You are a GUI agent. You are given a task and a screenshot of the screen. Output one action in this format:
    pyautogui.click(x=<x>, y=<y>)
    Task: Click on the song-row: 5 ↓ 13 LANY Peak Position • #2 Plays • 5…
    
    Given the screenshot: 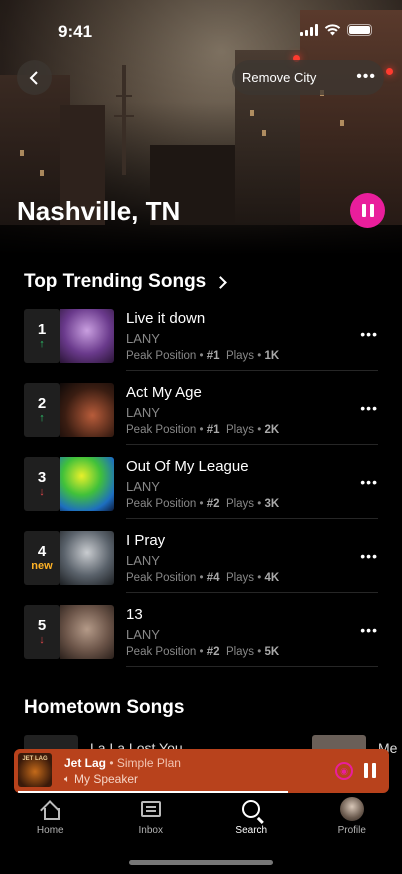 What is the action you would take?
    pyautogui.click(x=201, y=641)
    